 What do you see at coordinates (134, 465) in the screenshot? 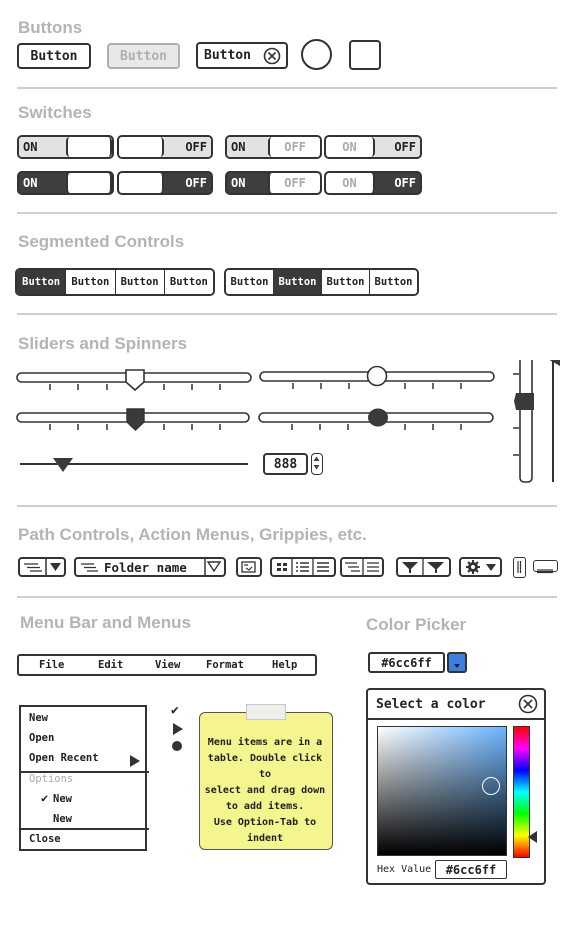
I see `slider-simple` at bounding box center [134, 465].